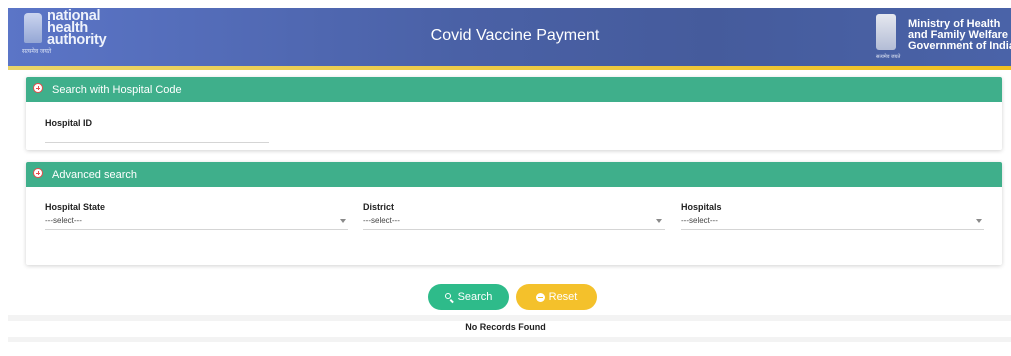  Describe the element at coordinates (63, 220) in the screenshot. I see `hospital-state-value: ---select---` at that location.